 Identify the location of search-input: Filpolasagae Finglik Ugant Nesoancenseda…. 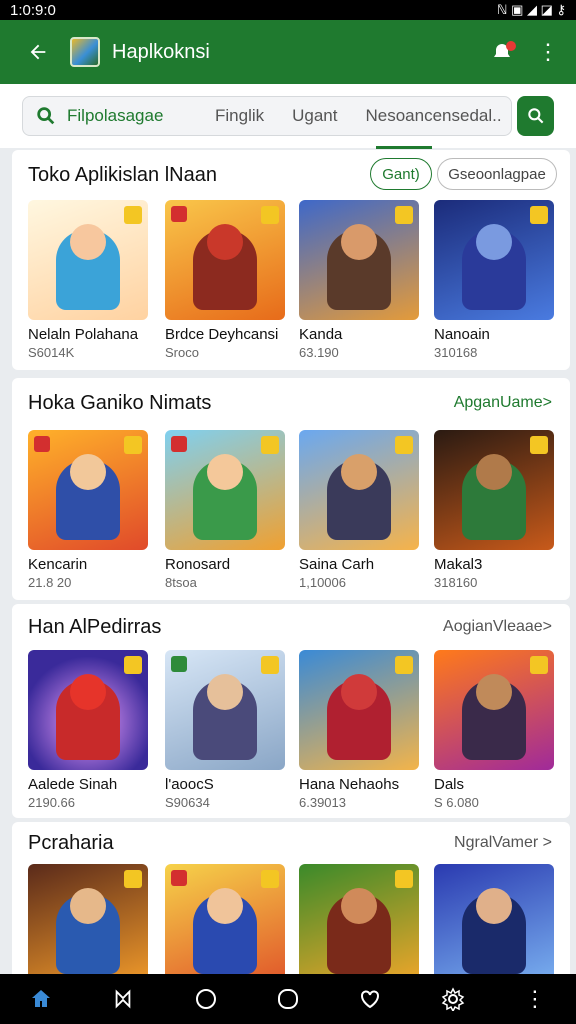
(267, 116).